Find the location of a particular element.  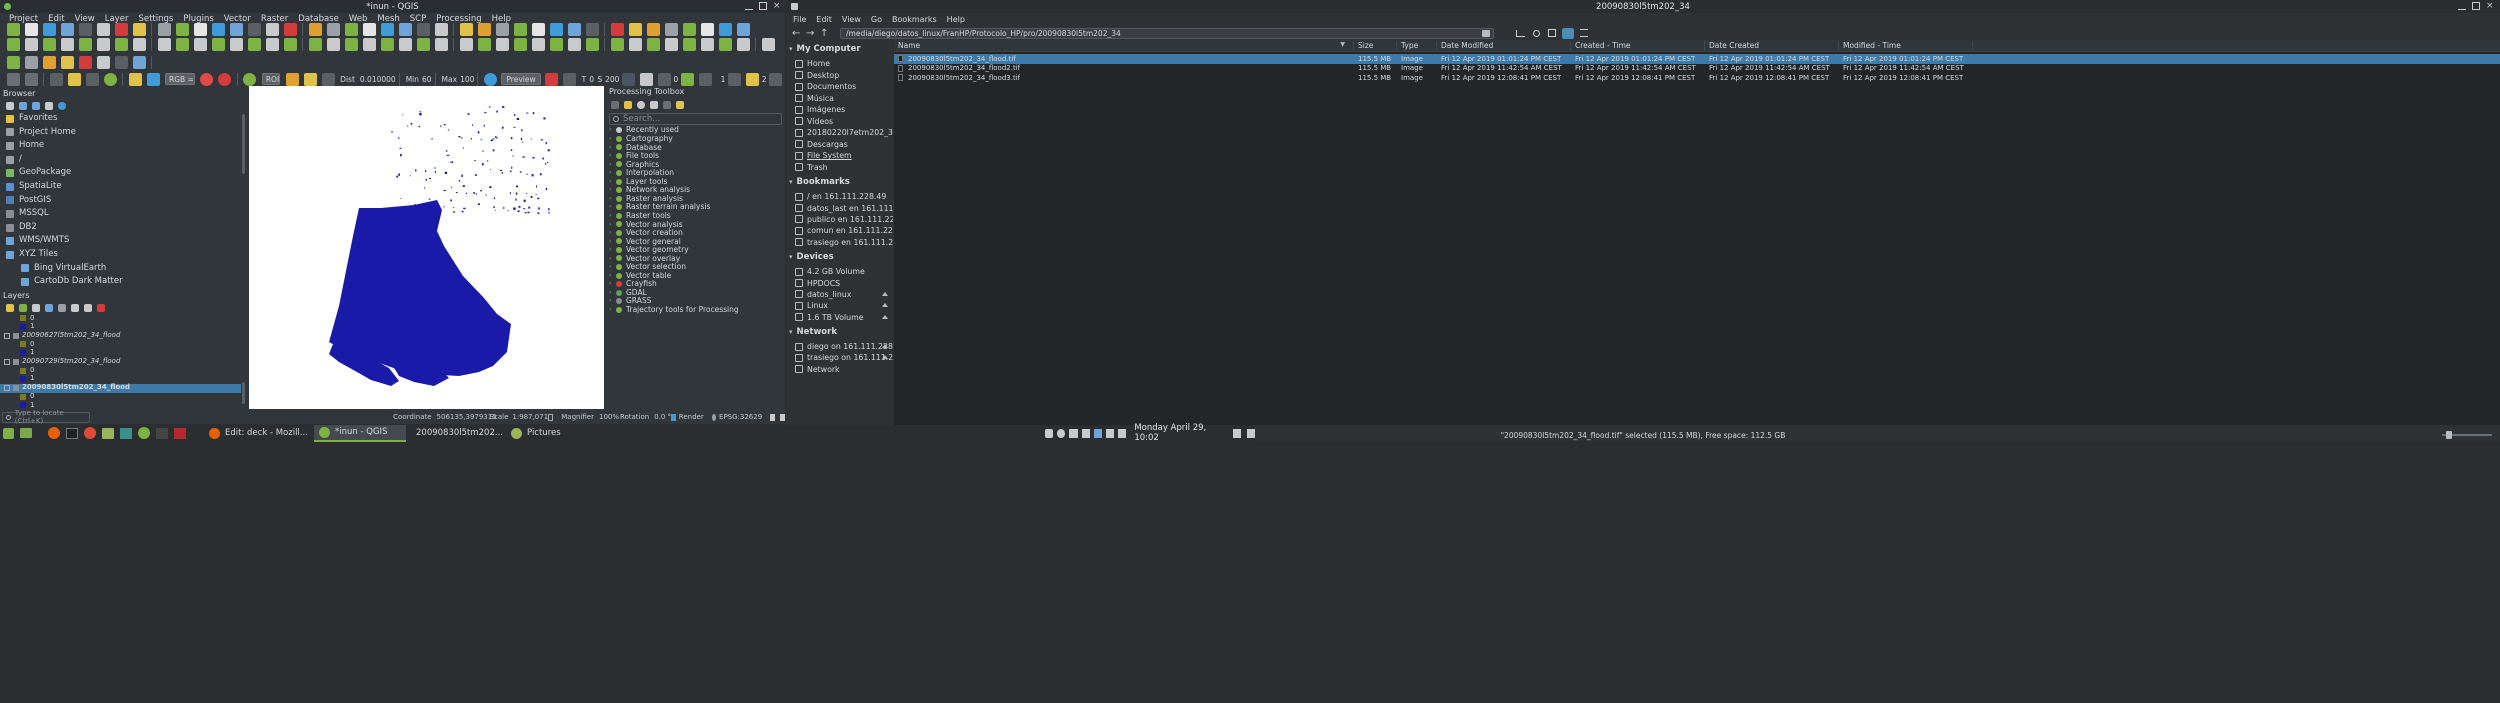

project-tool-37-icon is located at coordinates (635, 29).